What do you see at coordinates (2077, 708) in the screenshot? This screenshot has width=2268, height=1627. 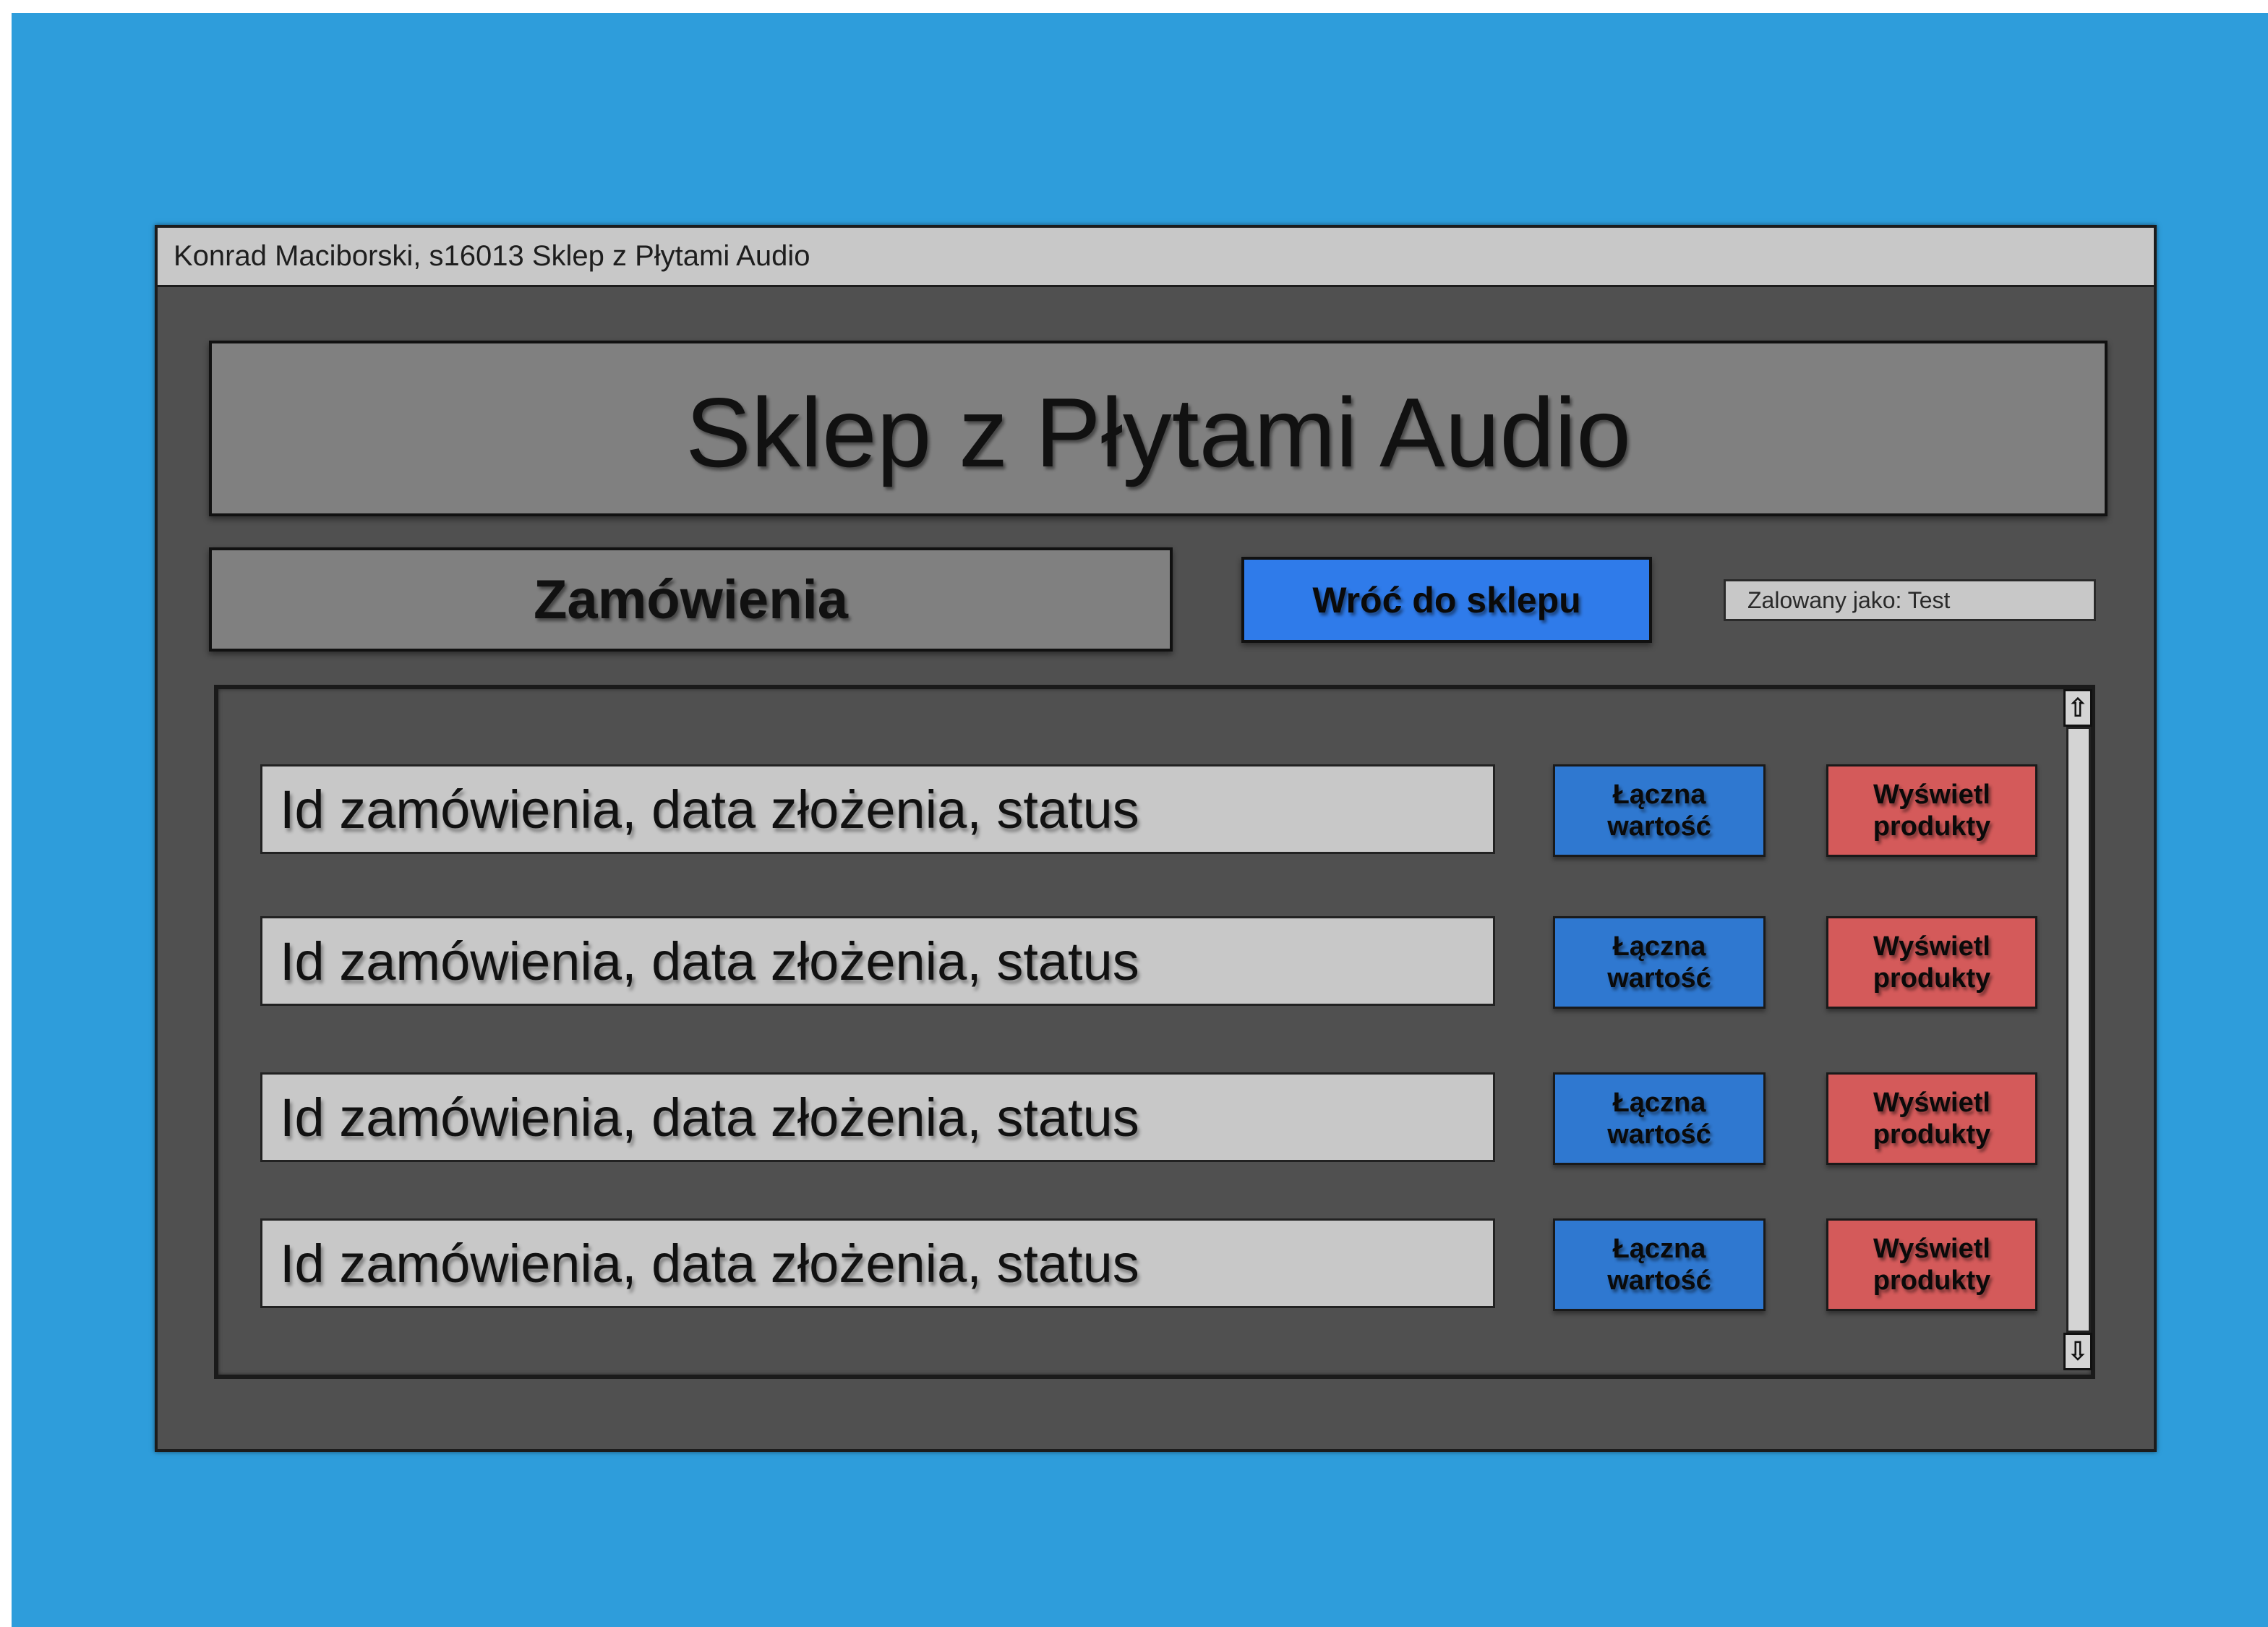 I see `arrow-up-icon: ⇧` at bounding box center [2077, 708].